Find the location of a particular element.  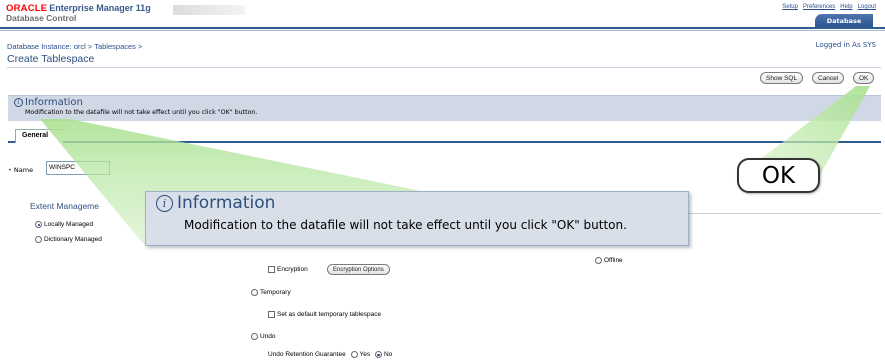

breadcrumb-tablespaces: Tablespaces is located at coordinates (115, 46).